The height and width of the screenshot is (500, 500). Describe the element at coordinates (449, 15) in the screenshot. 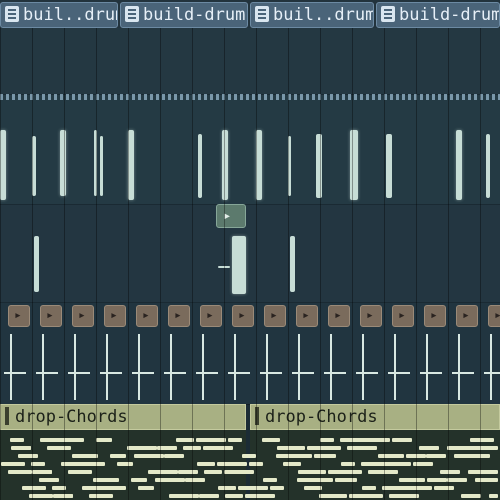

I see `clip-label: build-drums` at that location.